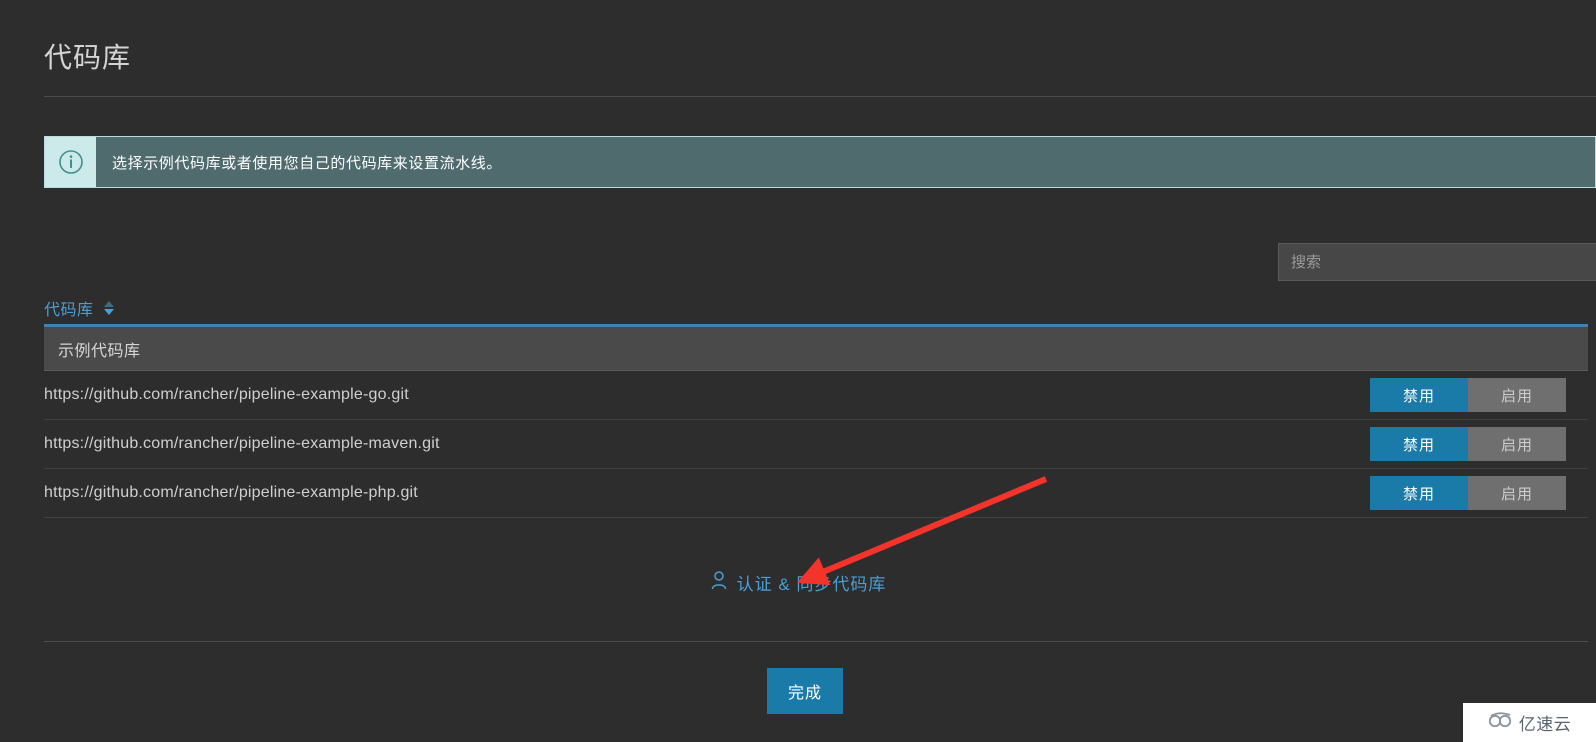  What do you see at coordinates (109, 308) in the screenshot?
I see `sort-chevrons-icon` at bounding box center [109, 308].